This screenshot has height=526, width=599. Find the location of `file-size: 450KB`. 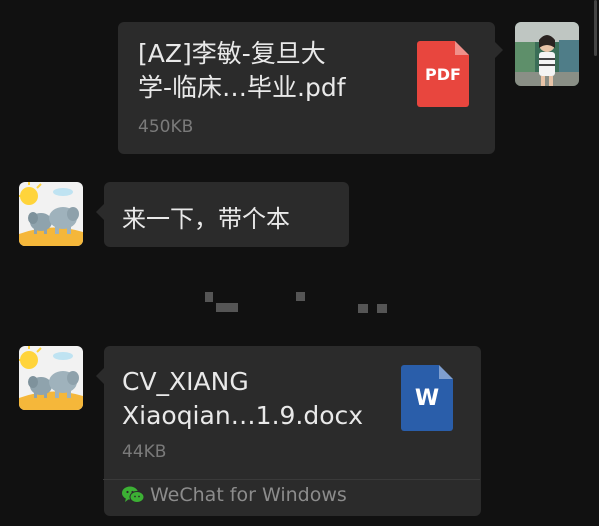

file-size: 450KB is located at coordinates (166, 127).